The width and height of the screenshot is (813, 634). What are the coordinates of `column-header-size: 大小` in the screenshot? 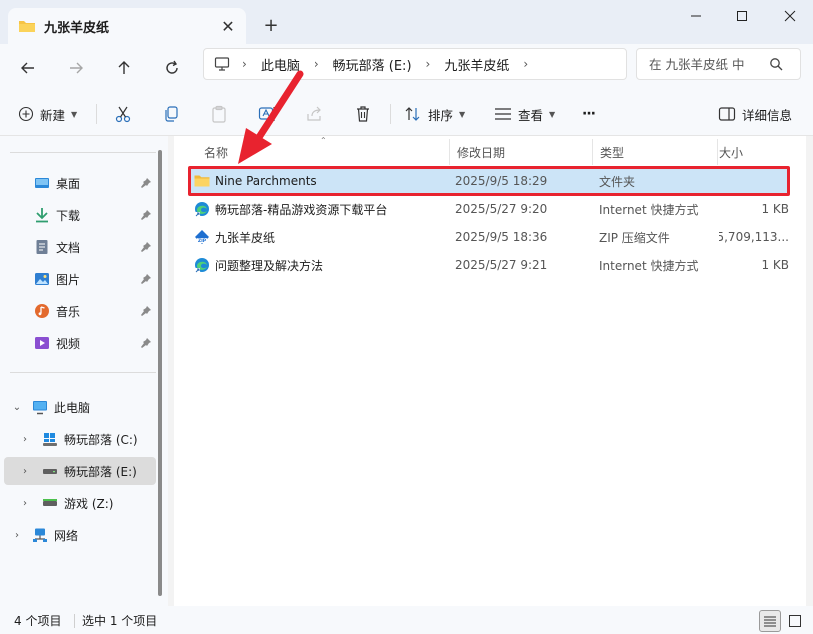 It's located at (751, 152).